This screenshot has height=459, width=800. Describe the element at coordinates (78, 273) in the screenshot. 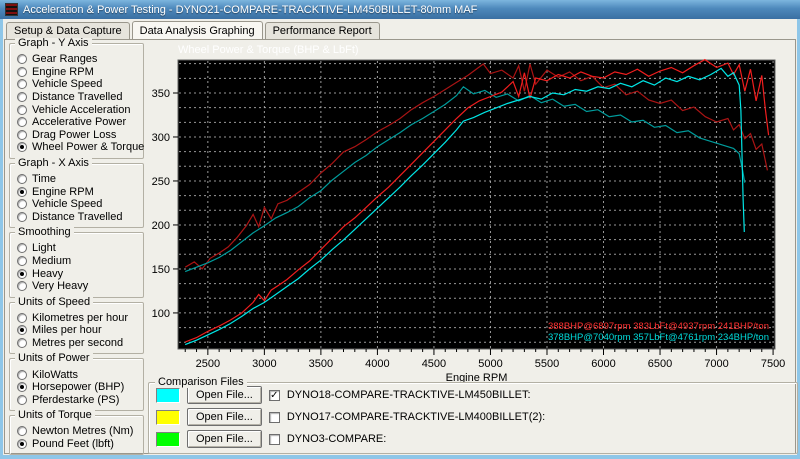

I see `radio-option-heavy: Heavy` at that location.